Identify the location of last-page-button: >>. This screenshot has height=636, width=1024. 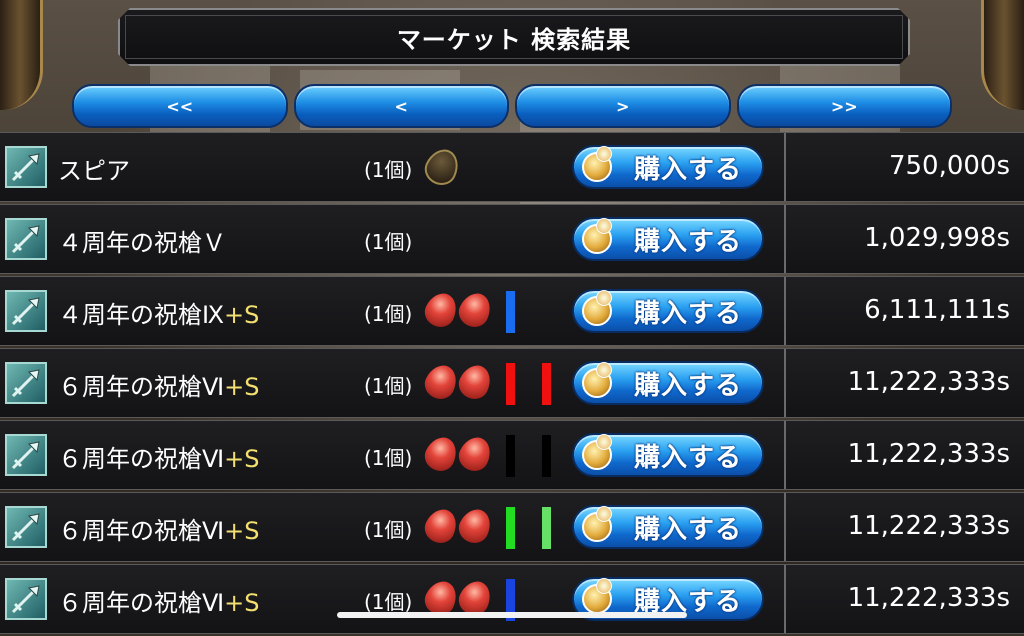
(844, 106).